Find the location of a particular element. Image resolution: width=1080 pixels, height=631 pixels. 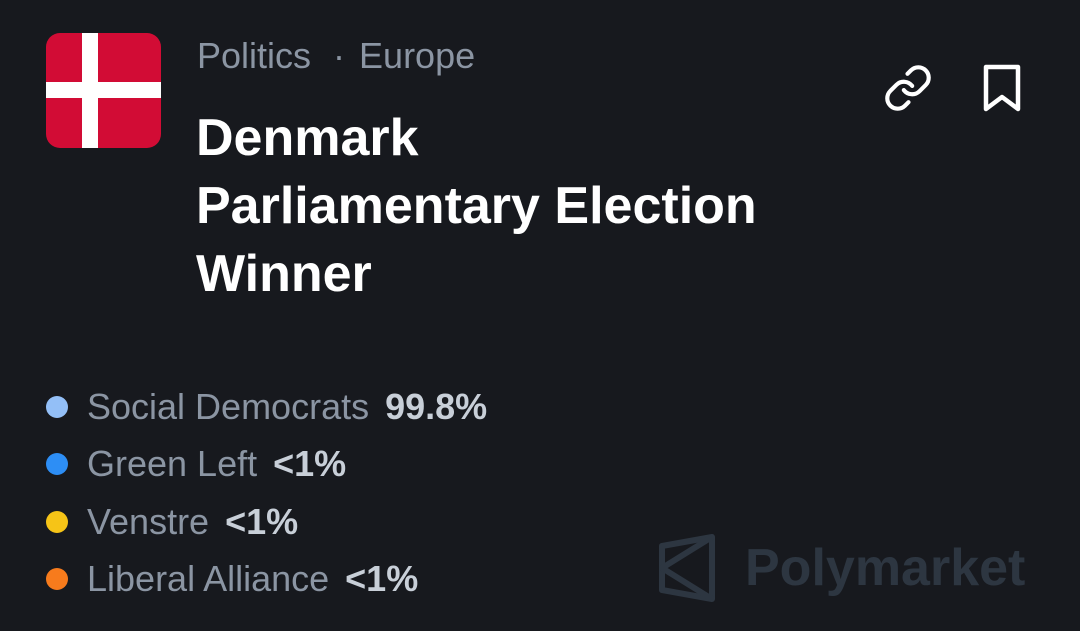

bookmark-button is located at coordinates (1002, 88).